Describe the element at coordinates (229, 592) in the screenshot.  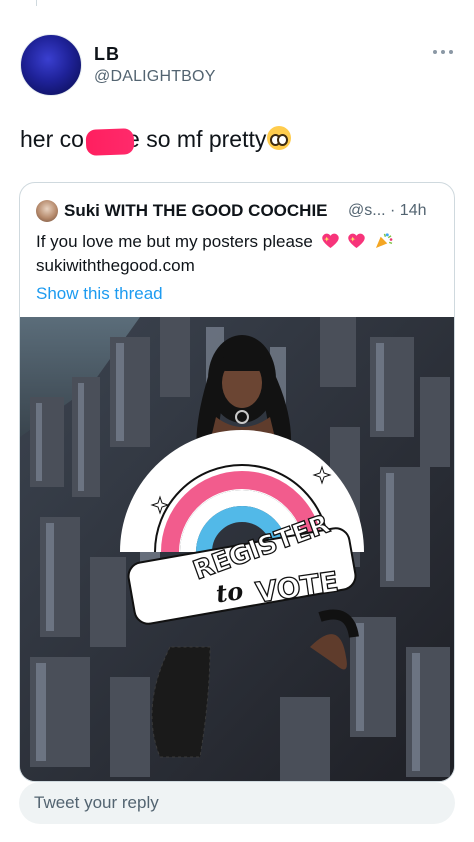
I see `sticker-to-text: to` at that location.